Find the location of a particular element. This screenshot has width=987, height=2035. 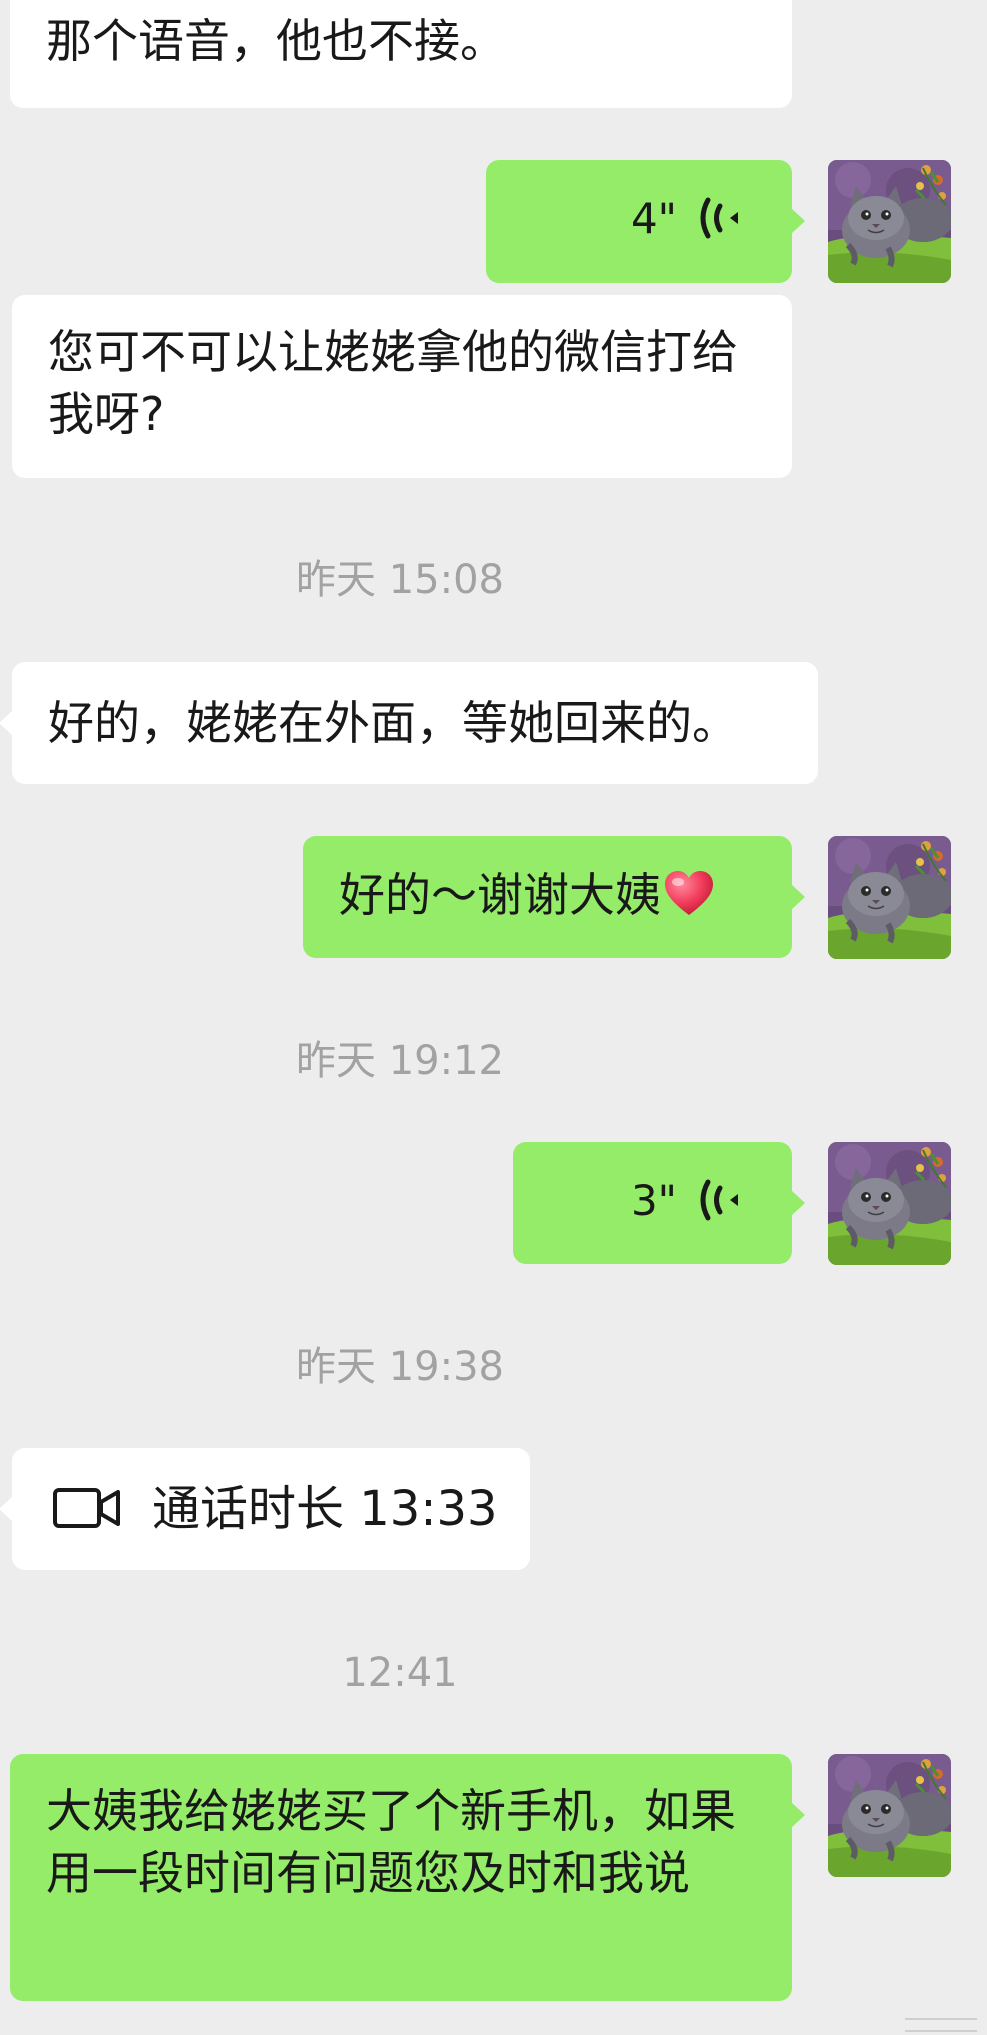

scroll-indicator is located at coordinates (941, 2025).